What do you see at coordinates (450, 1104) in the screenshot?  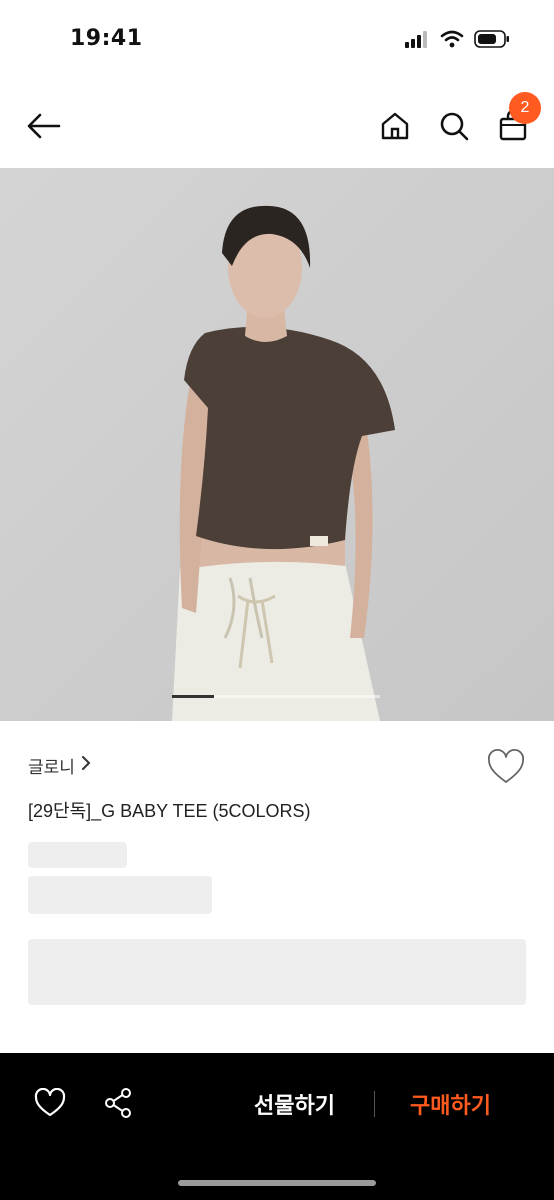 I see `buy-button: 구매하기` at bounding box center [450, 1104].